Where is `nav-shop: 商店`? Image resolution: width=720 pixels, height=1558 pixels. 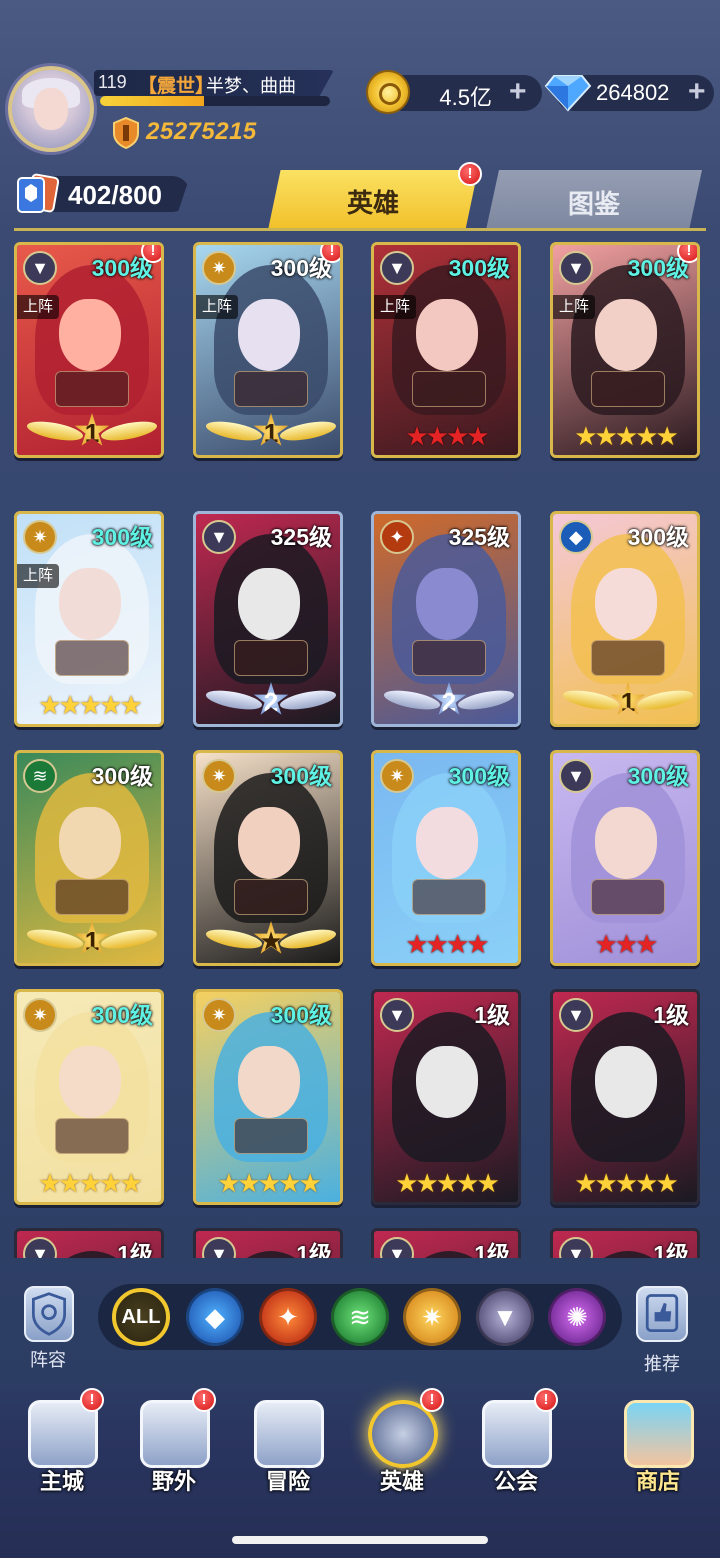 nav-shop: 商店 is located at coordinates (658, 1448).